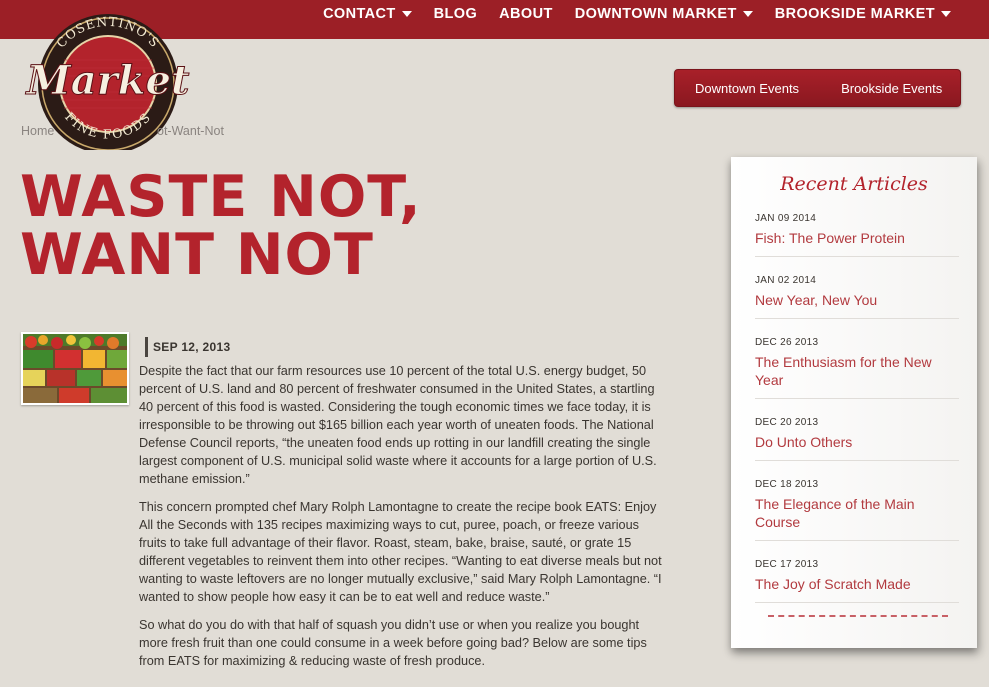  I want to click on svg-text: Market, so click(107, 80).